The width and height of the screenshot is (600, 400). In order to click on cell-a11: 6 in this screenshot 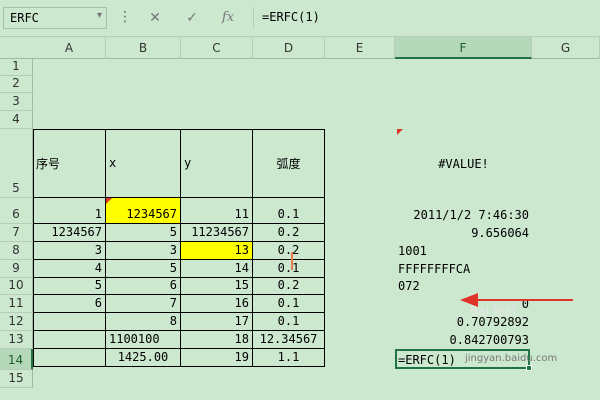, I will do `click(69, 304)`.